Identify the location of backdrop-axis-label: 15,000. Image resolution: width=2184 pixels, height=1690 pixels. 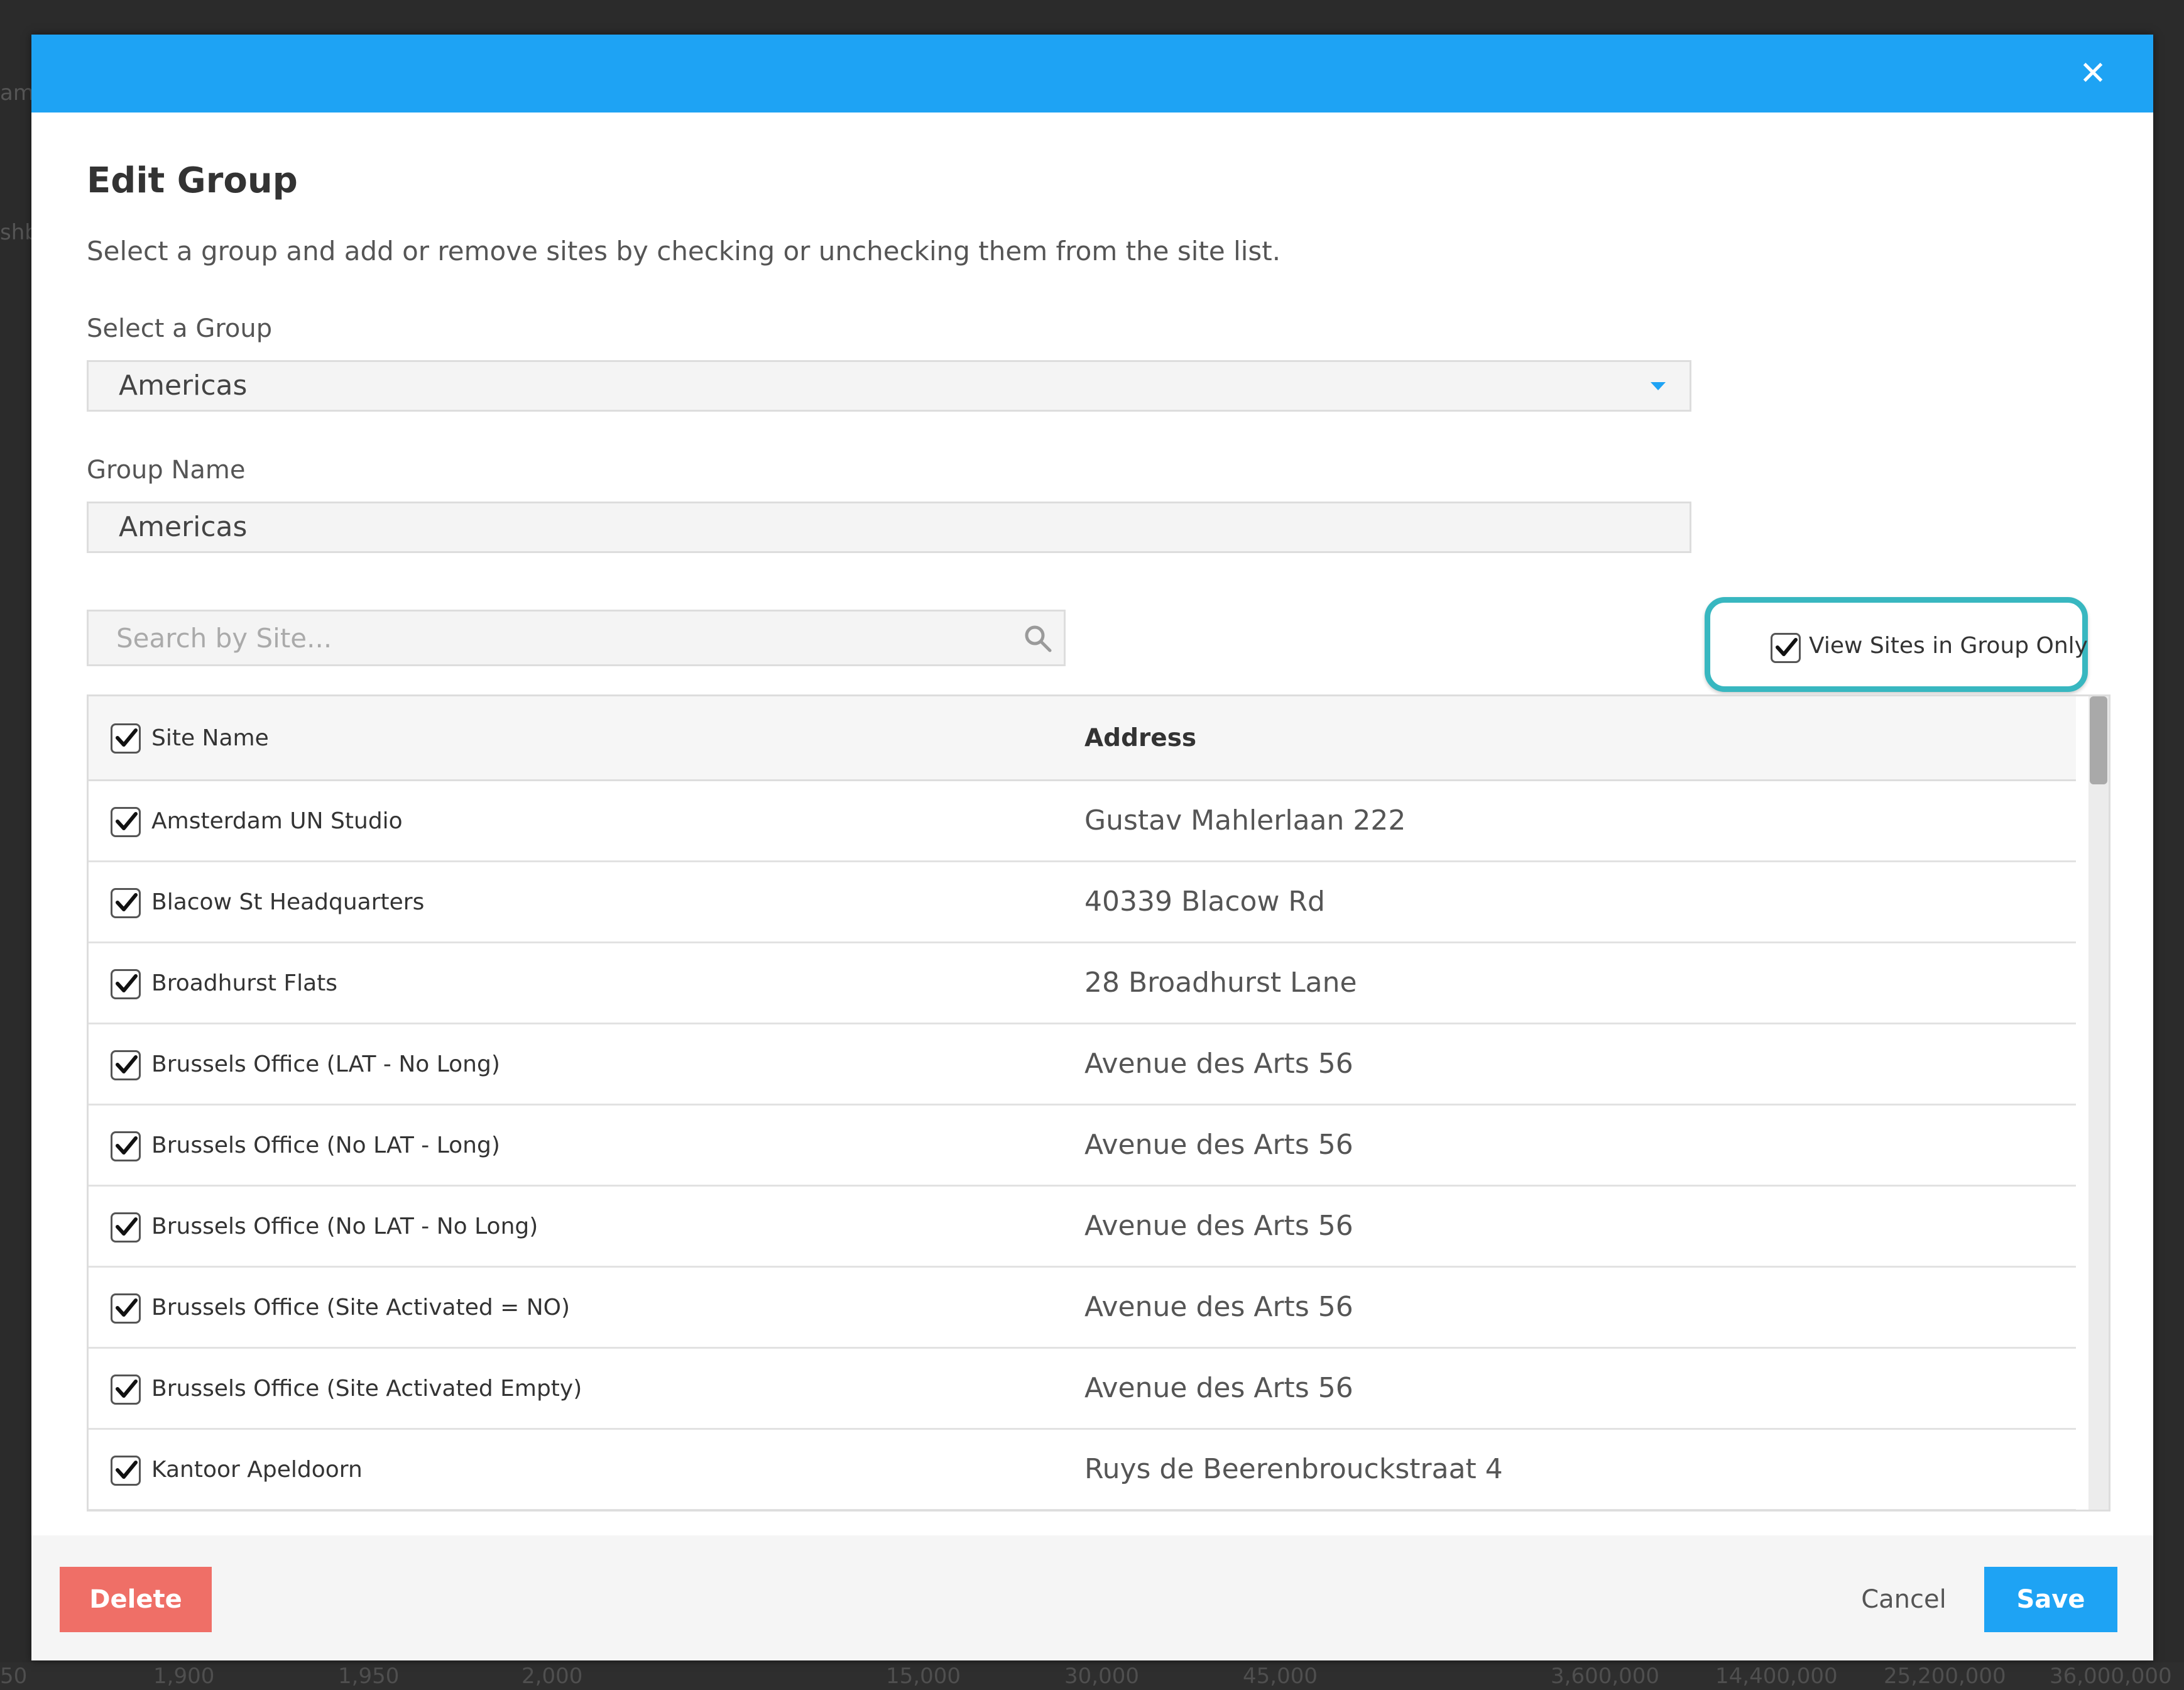
(923, 1676).